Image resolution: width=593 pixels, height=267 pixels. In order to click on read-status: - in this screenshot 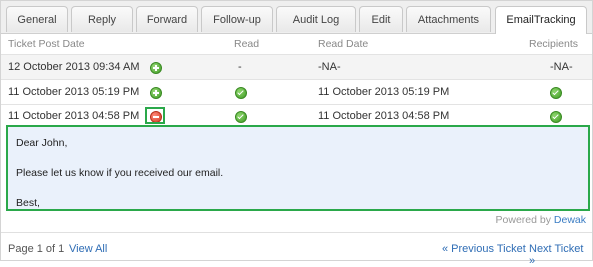, I will do `click(240, 67)`.